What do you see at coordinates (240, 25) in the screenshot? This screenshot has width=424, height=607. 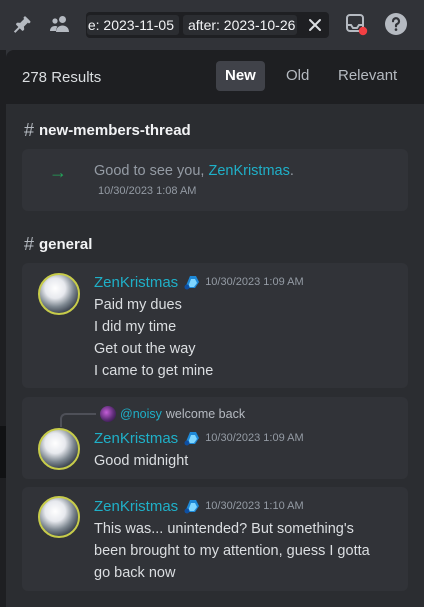 I see `search-filter-chip-after: after: 2023-10-26` at bounding box center [240, 25].